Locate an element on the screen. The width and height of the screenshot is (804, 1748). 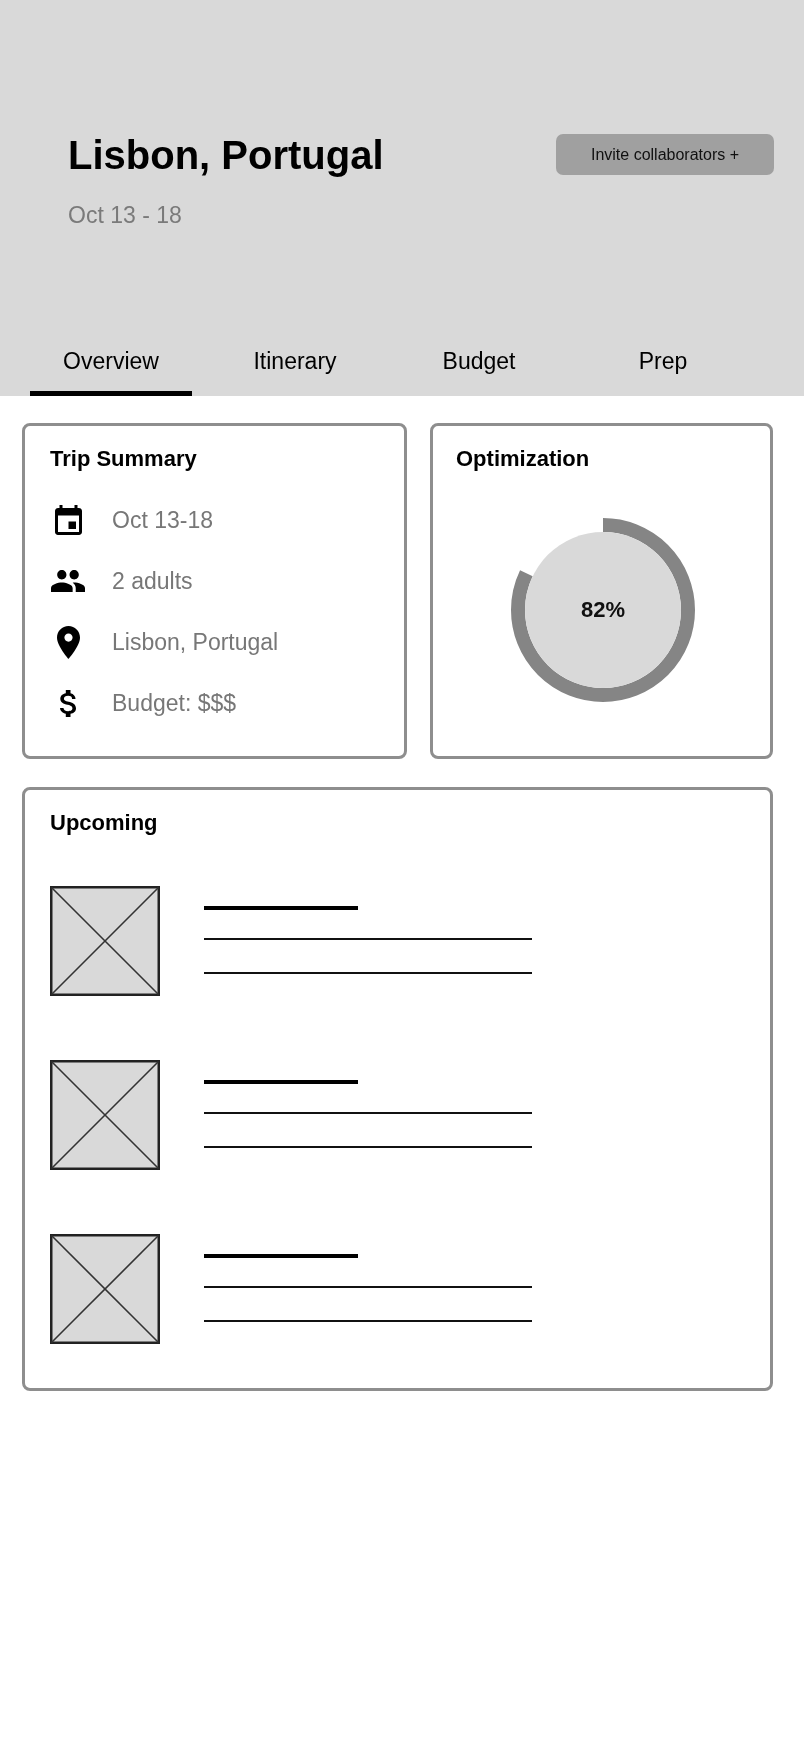
summary-value: Budget: $$$ is located at coordinates (174, 703).